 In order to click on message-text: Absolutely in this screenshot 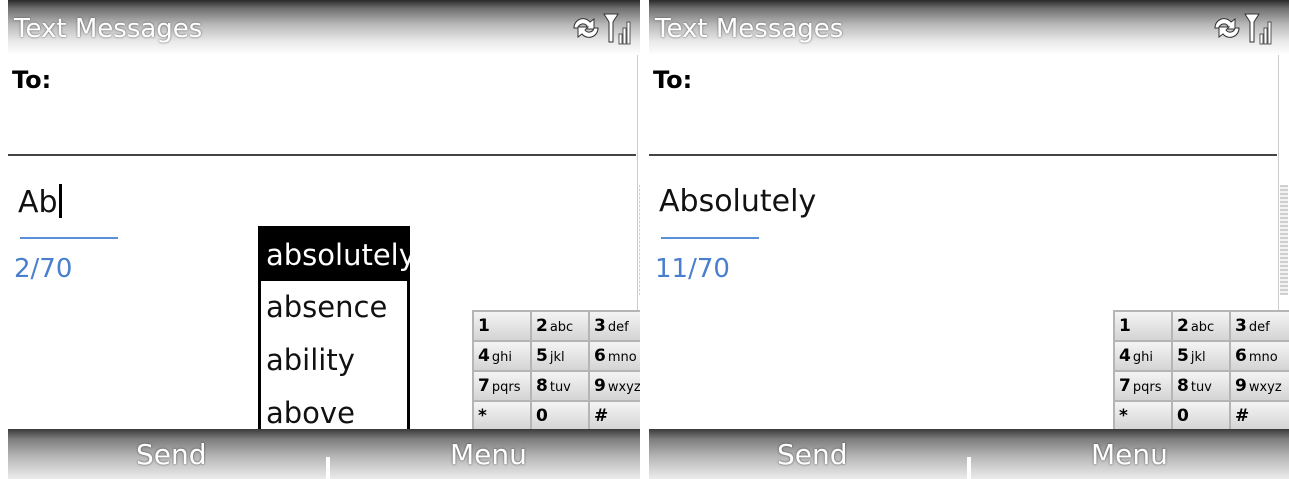, I will do `click(738, 201)`.